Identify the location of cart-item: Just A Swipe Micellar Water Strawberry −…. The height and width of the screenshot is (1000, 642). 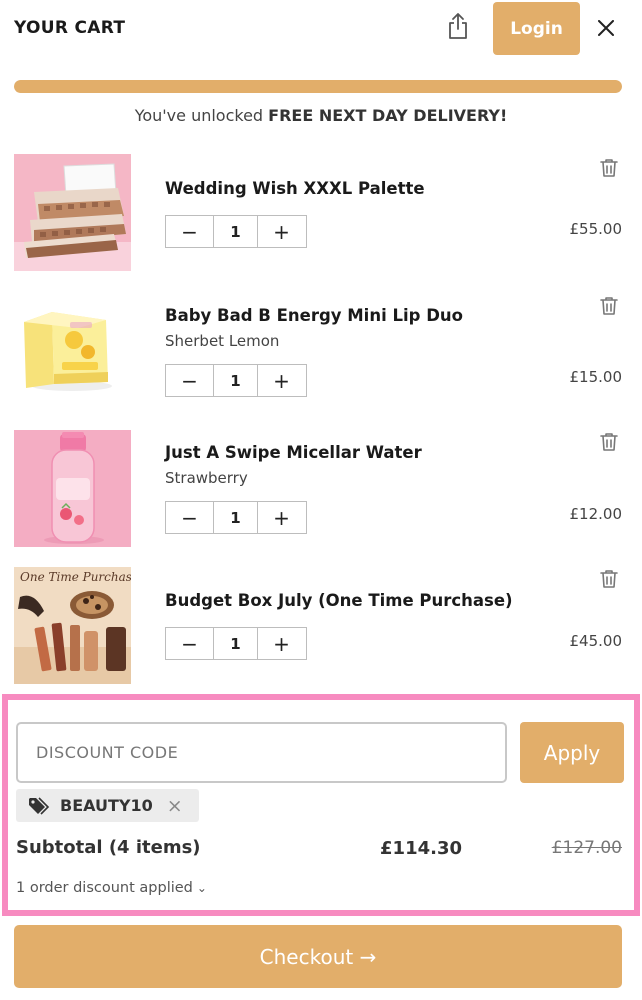
(321, 490).